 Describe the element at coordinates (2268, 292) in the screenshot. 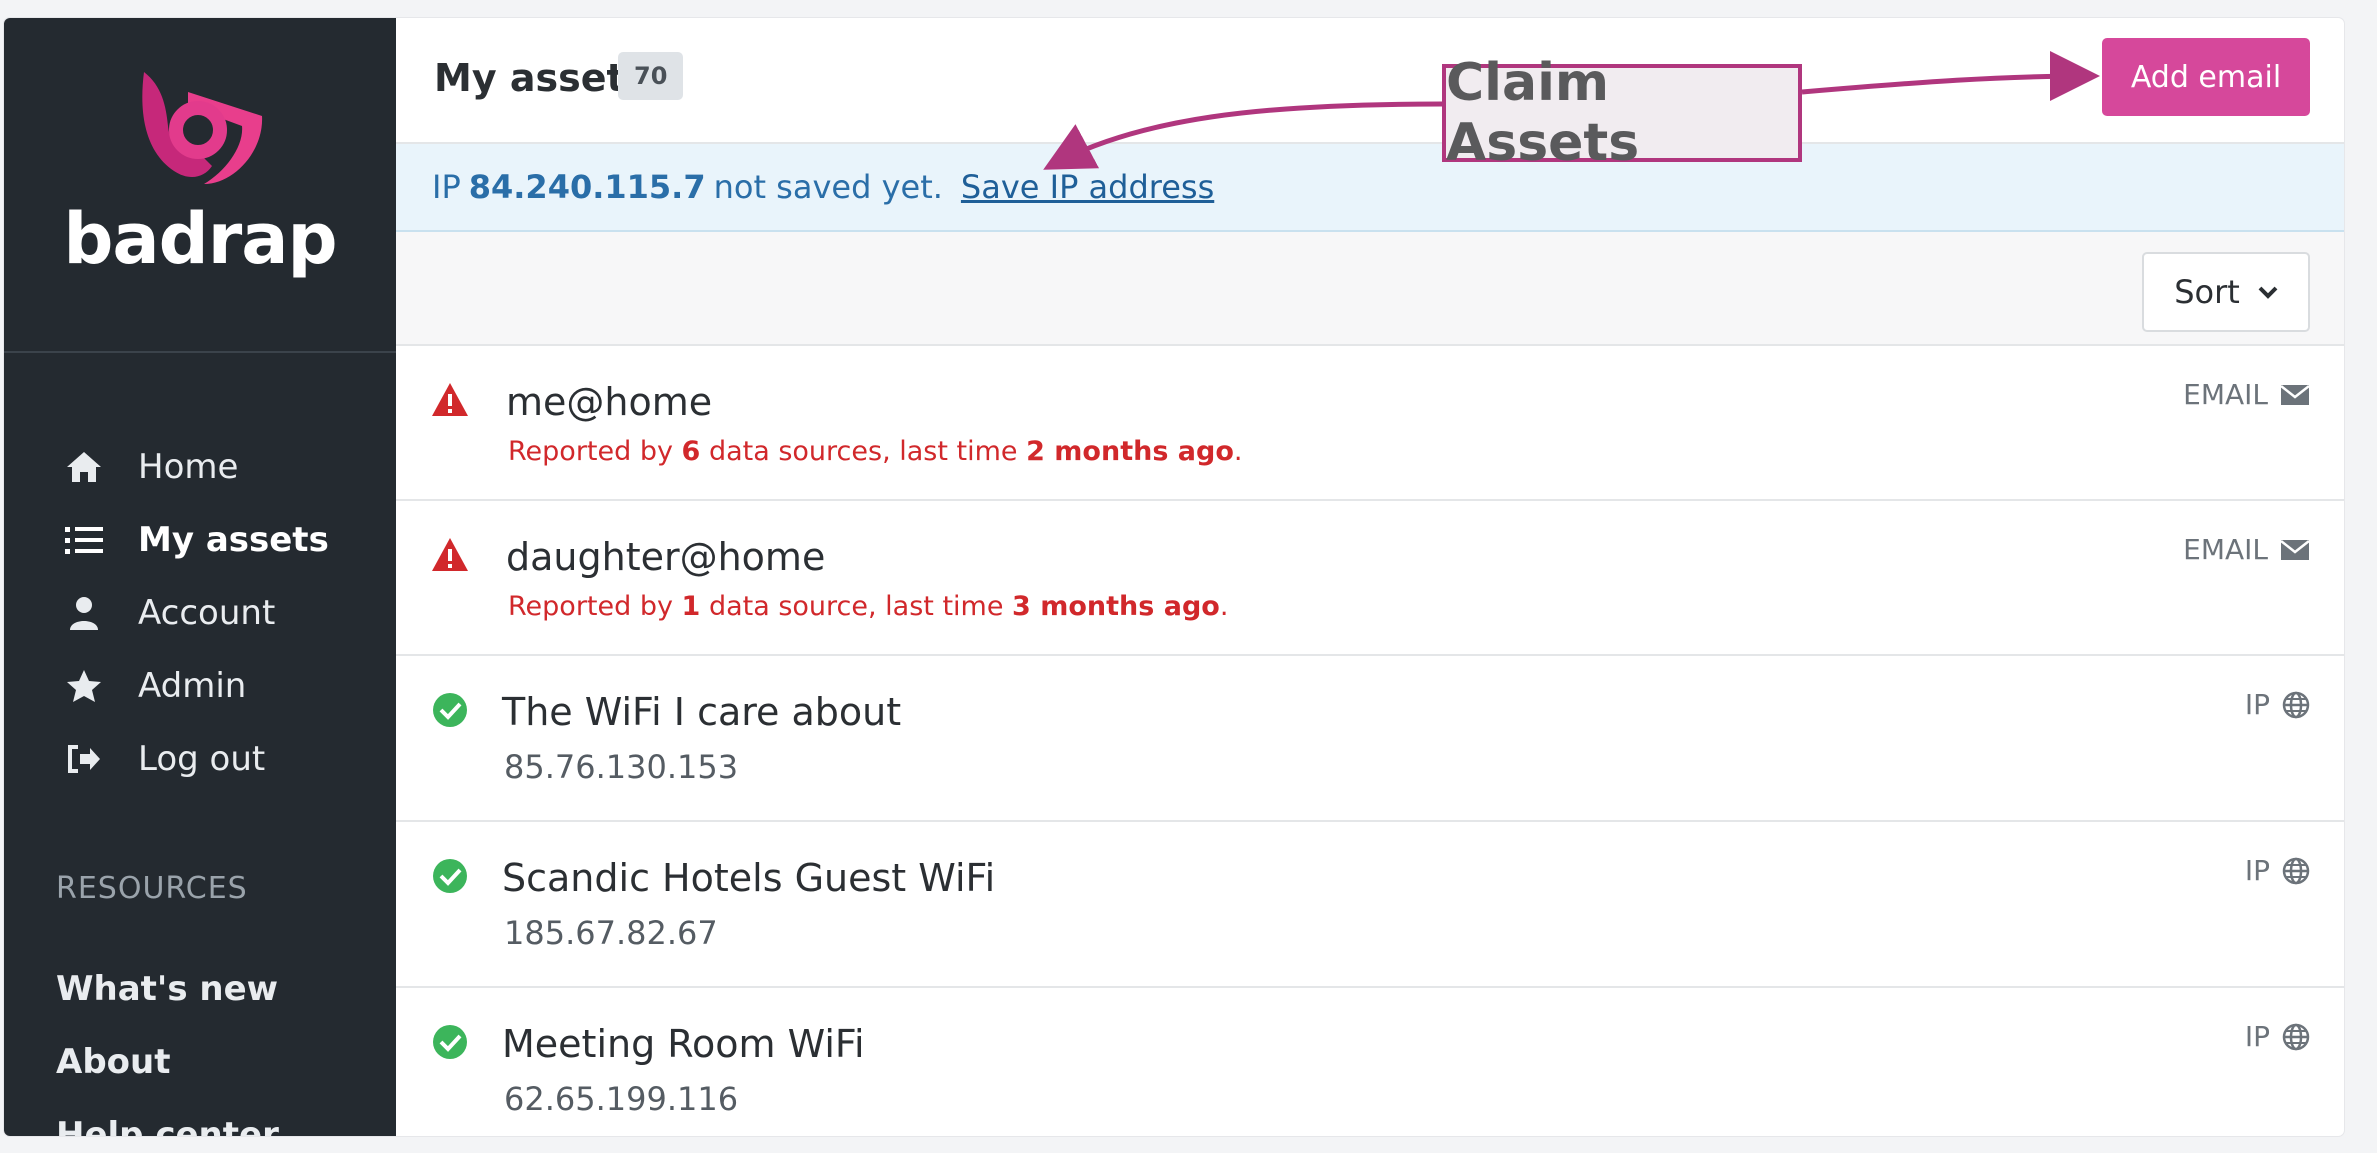

I see `chevron-down-icon` at that location.